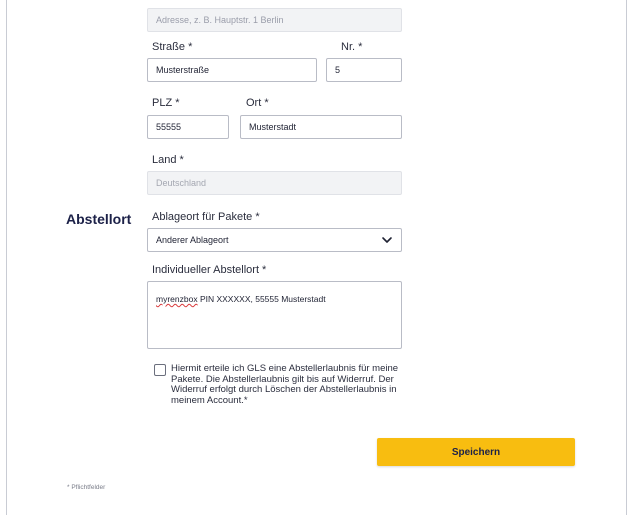 Image resolution: width=628 pixels, height=515 pixels. What do you see at coordinates (232, 70) in the screenshot?
I see `street-field: Musterstraße` at bounding box center [232, 70].